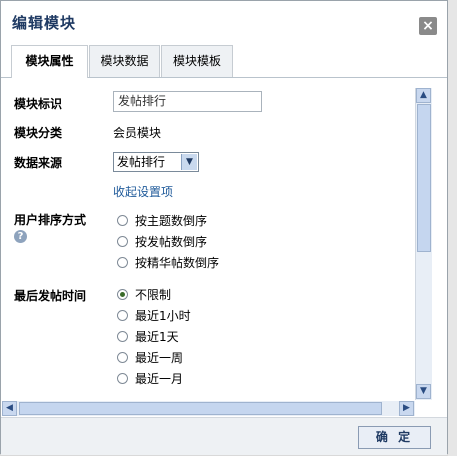 The width and height of the screenshot is (457, 456). I want to click on radio-last-month: 最近一月, so click(150, 379).